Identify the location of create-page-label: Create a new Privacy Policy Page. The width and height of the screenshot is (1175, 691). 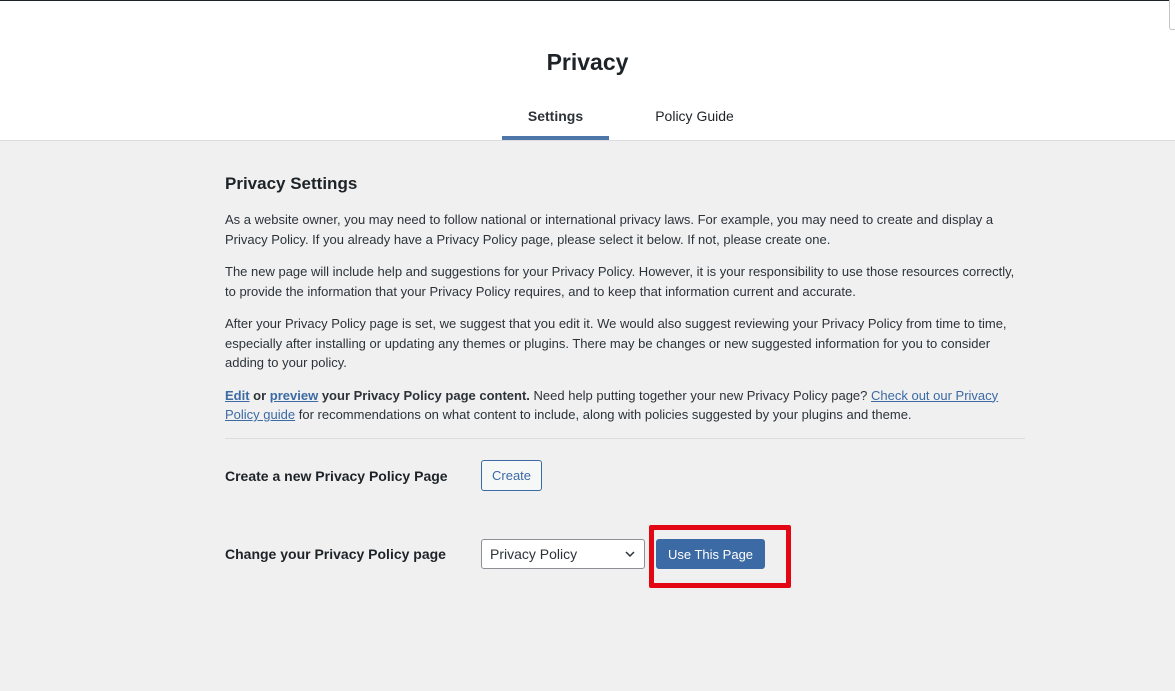
(336, 475).